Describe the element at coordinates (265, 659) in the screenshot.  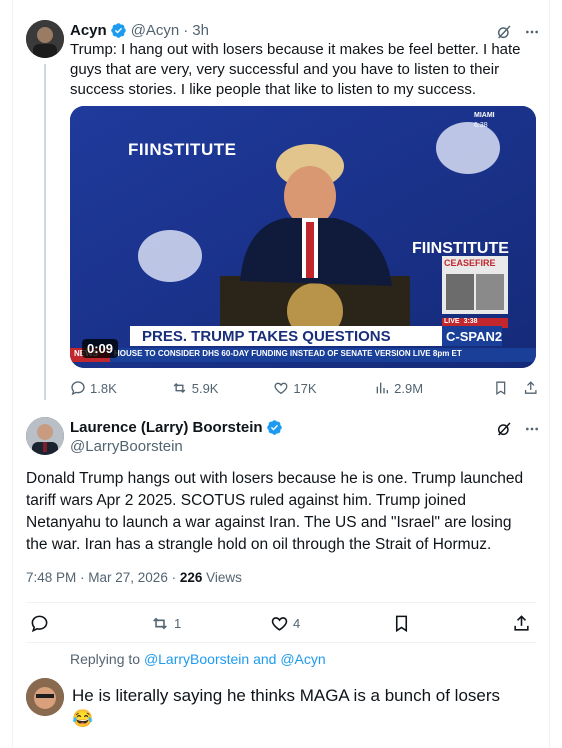
I see `replying-and: and` at that location.